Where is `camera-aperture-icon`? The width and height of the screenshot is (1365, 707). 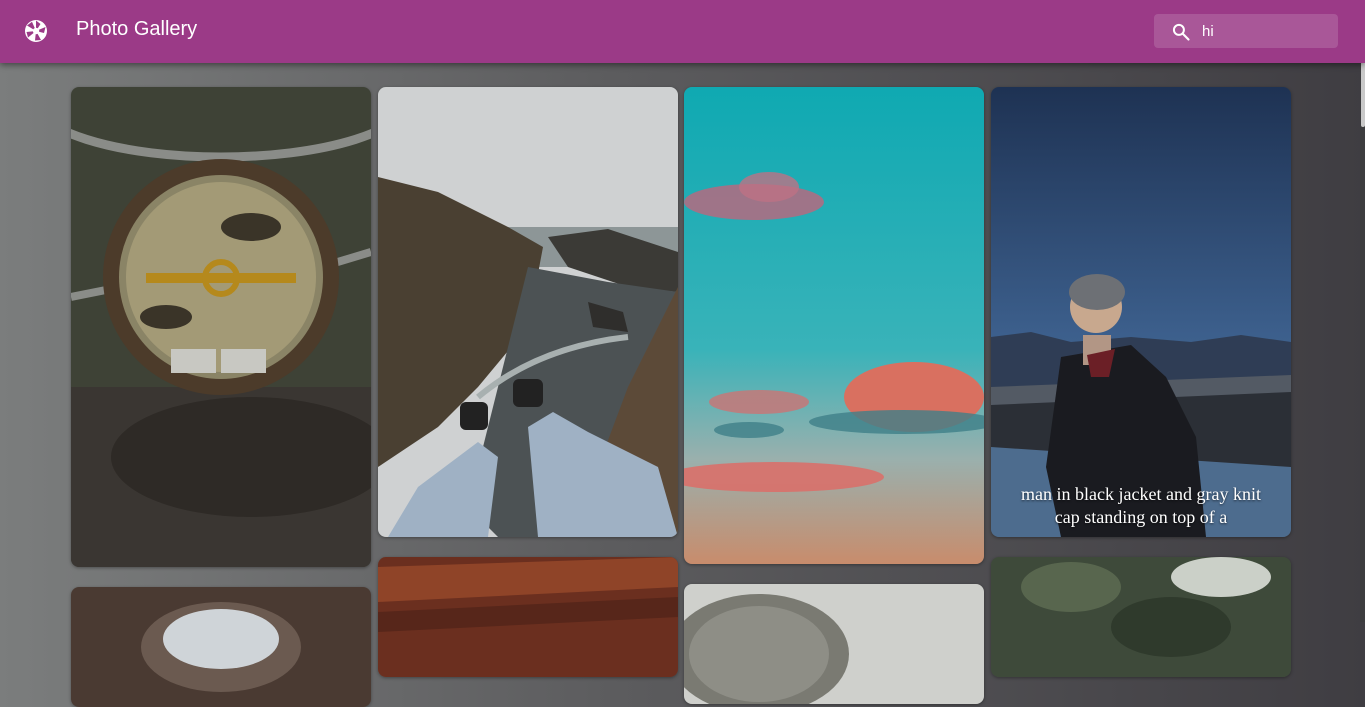 camera-aperture-icon is located at coordinates (36, 31).